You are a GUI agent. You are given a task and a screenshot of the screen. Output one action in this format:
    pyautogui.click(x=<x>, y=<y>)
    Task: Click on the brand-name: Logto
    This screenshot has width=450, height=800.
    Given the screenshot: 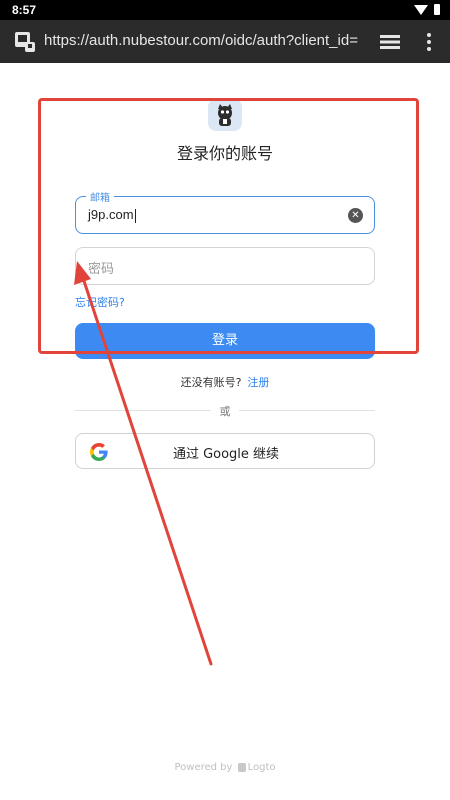 What is the action you would take?
    pyautogui.click(x=261, y=767)
    